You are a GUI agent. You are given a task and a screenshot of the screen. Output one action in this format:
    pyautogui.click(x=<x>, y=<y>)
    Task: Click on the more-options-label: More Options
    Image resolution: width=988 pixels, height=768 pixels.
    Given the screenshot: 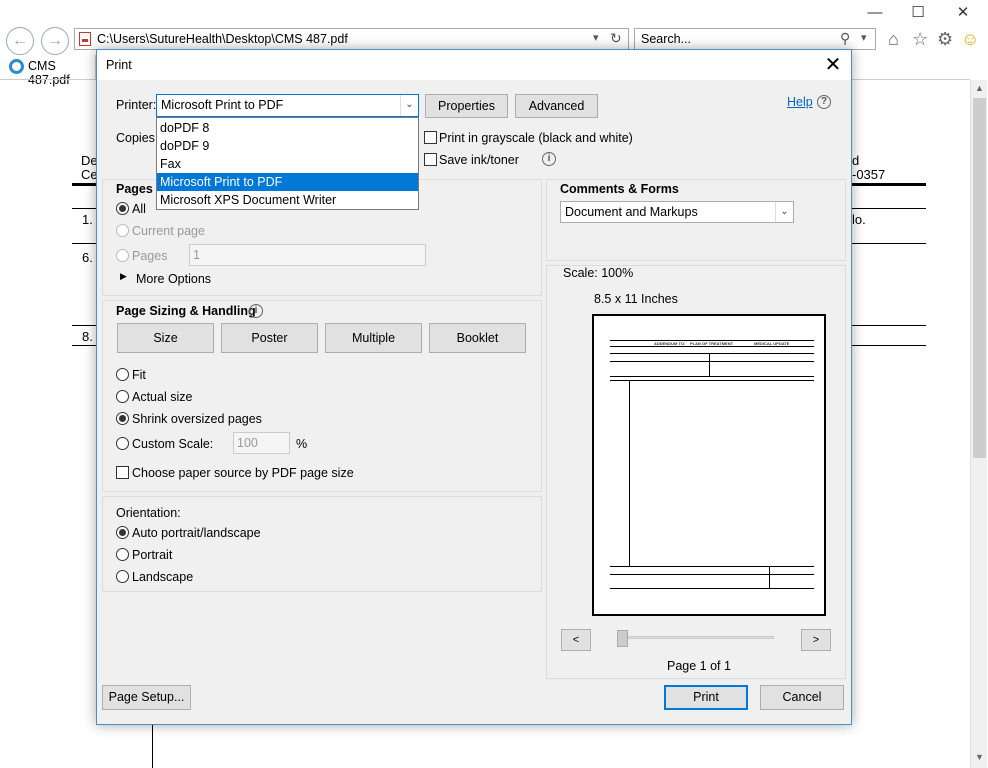 What is the action you would take?
    pyautogui.click(x=173, y=279)
    